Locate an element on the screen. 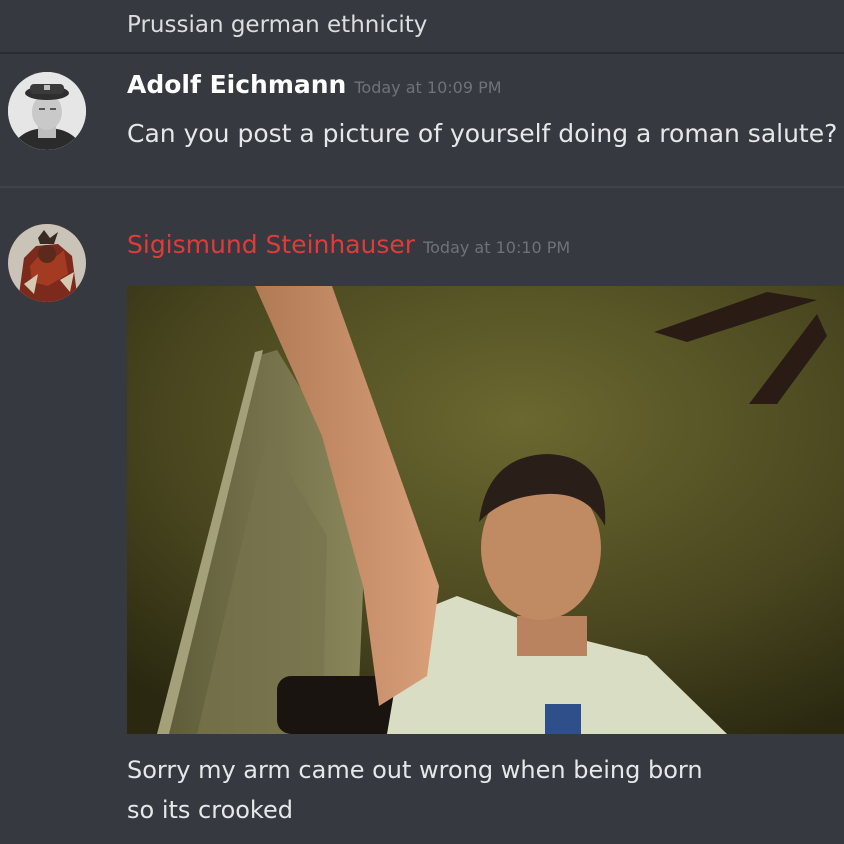 The width and height of the screenshot is (844, 844). username: Sigismund Steinhauser is located at coordinates (271, 244).